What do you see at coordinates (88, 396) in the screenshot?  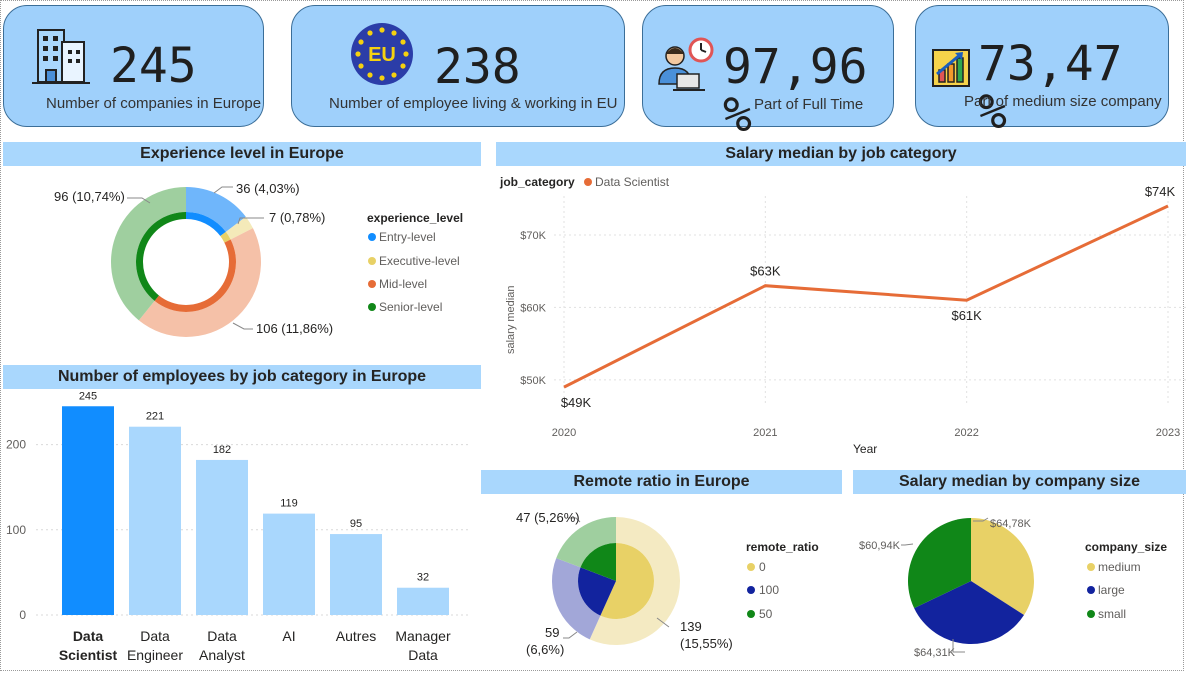 I see `bar-value-label: 245` at bounding box center [88, 396].